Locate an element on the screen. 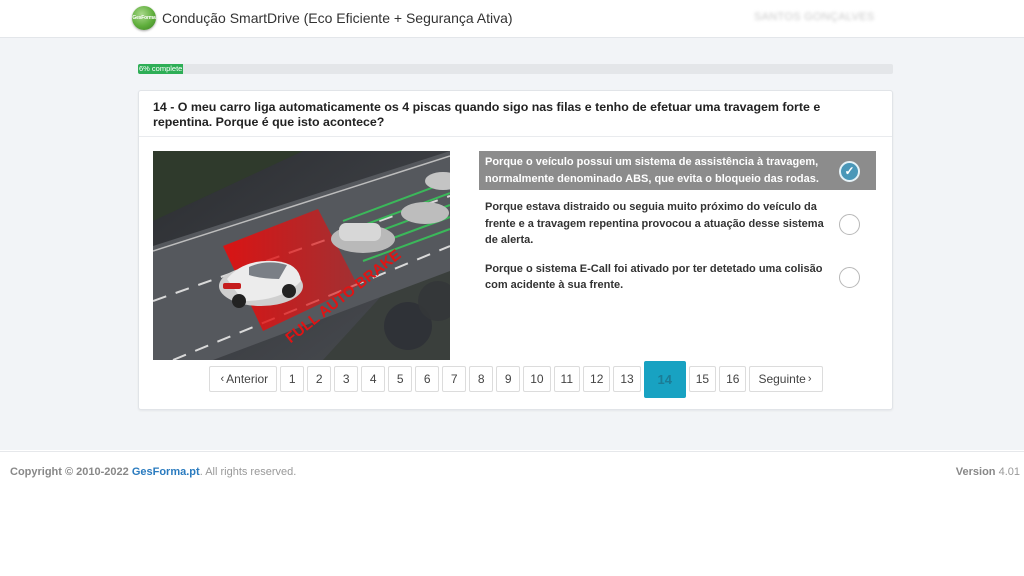  previous-button: ‹ Anterior is located at coordinates (243, 379).